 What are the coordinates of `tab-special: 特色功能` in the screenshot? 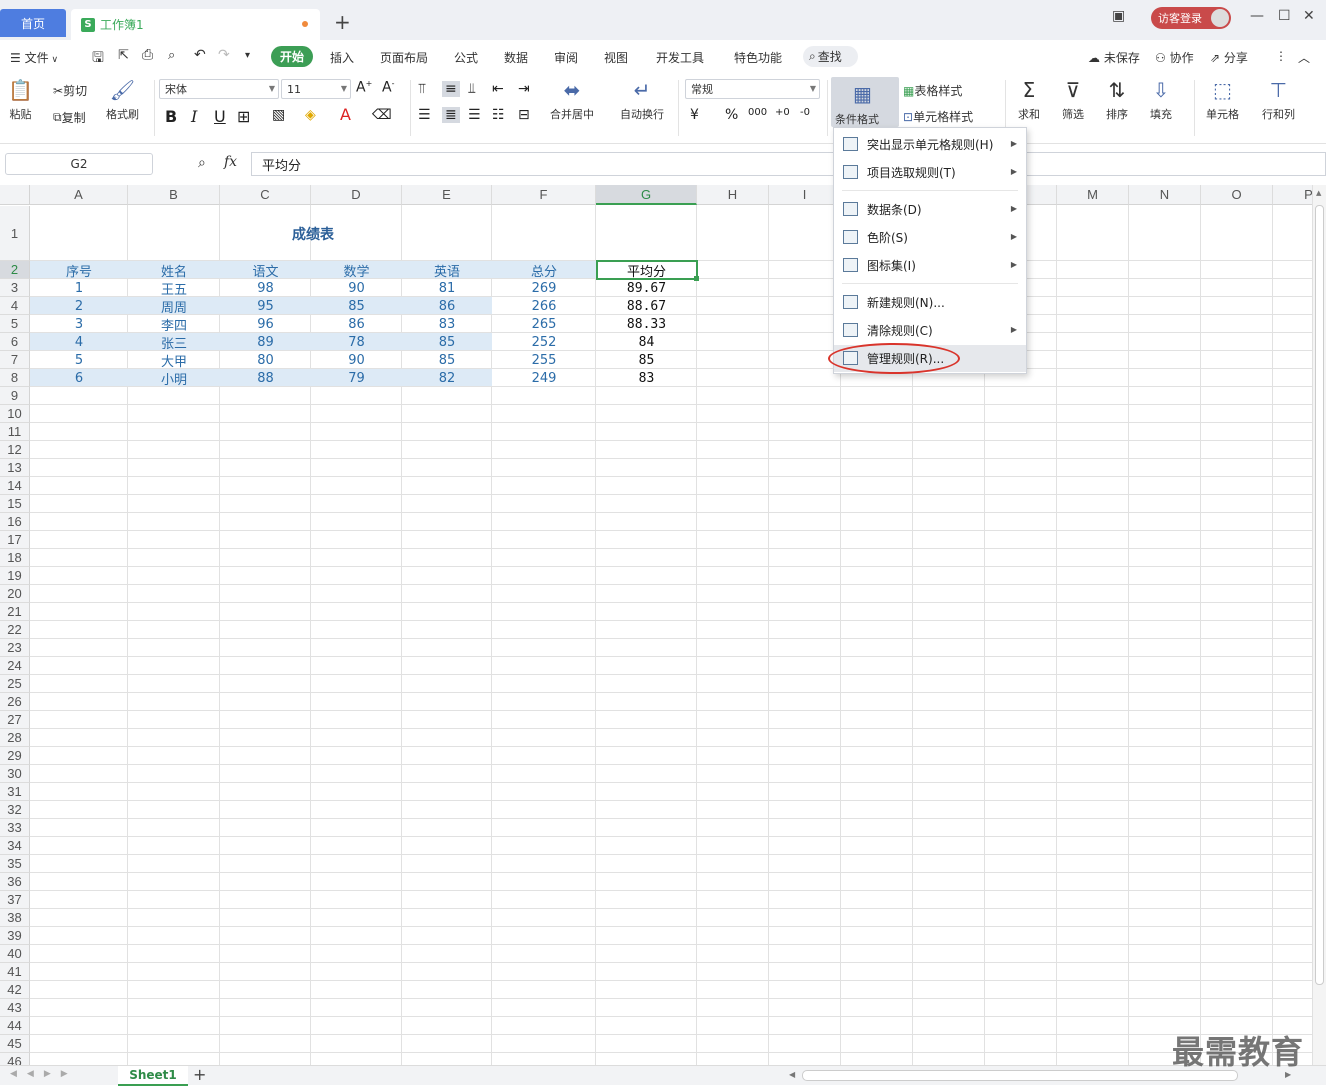 It's located at (758, 57).